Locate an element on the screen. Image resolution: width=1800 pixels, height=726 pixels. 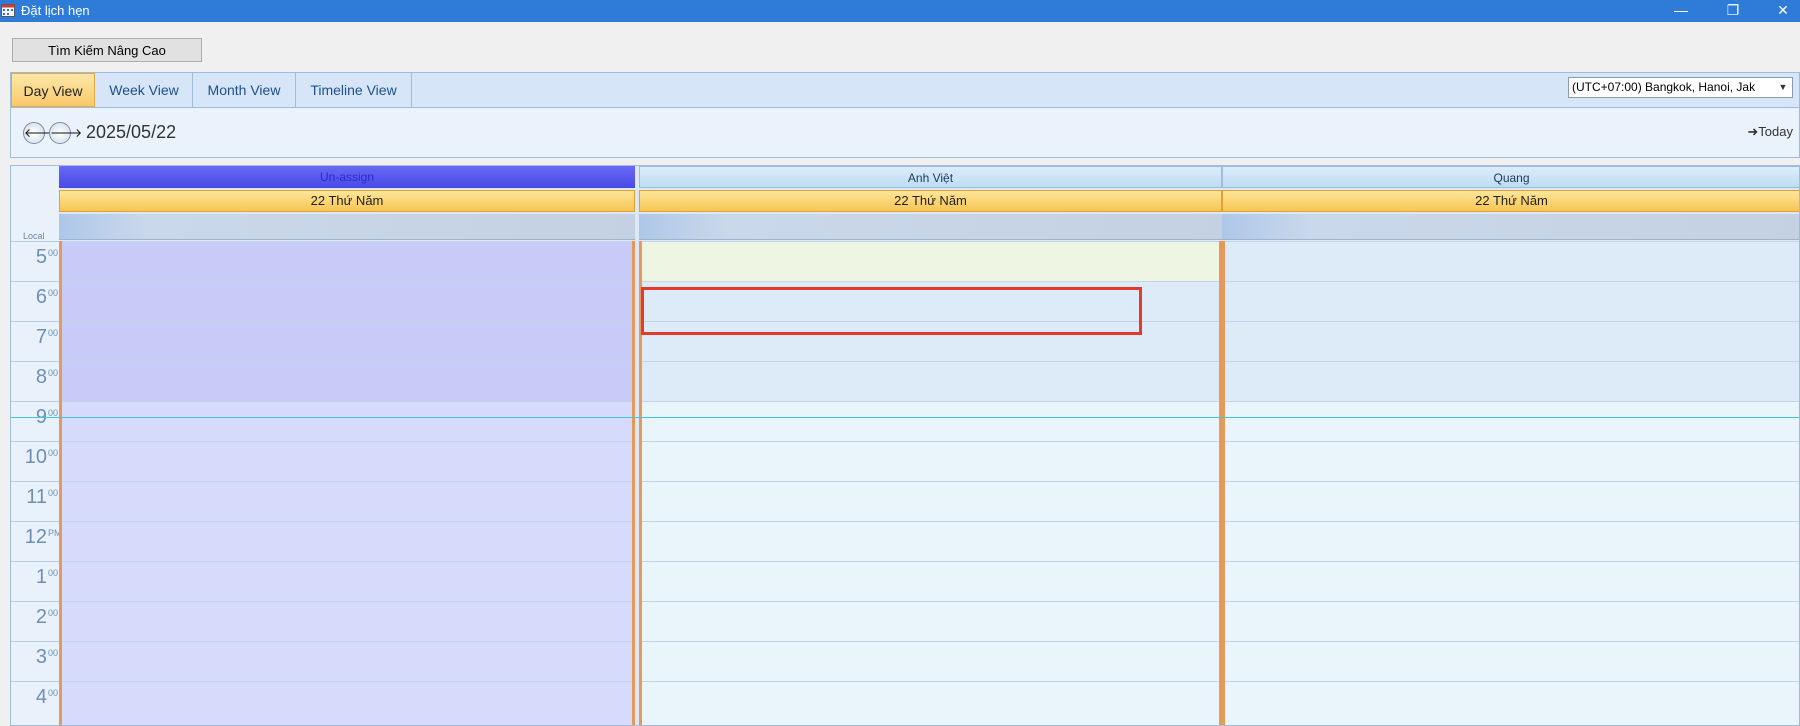
arrow-right-icon: 🡒 is located at coordinates (66, 133).